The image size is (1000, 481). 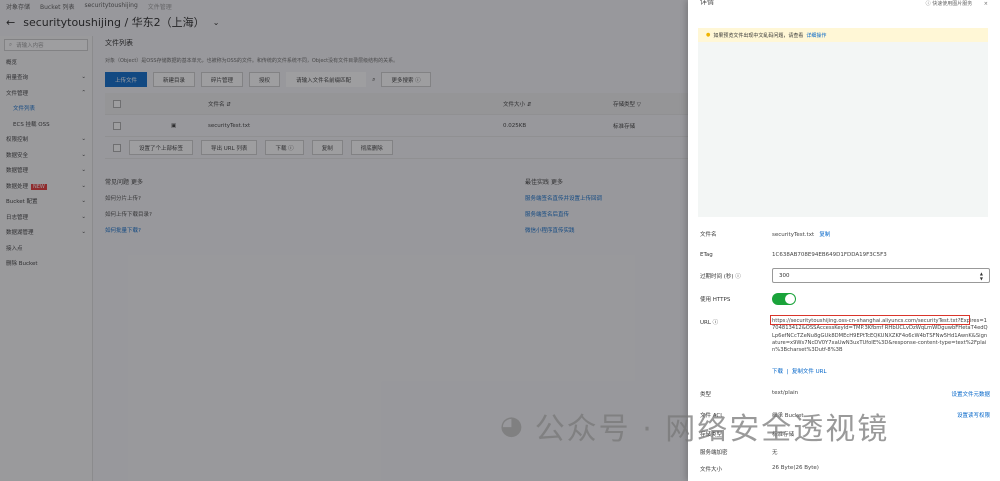 I want to click on url-highlight-box, so click(x=870, y=320).